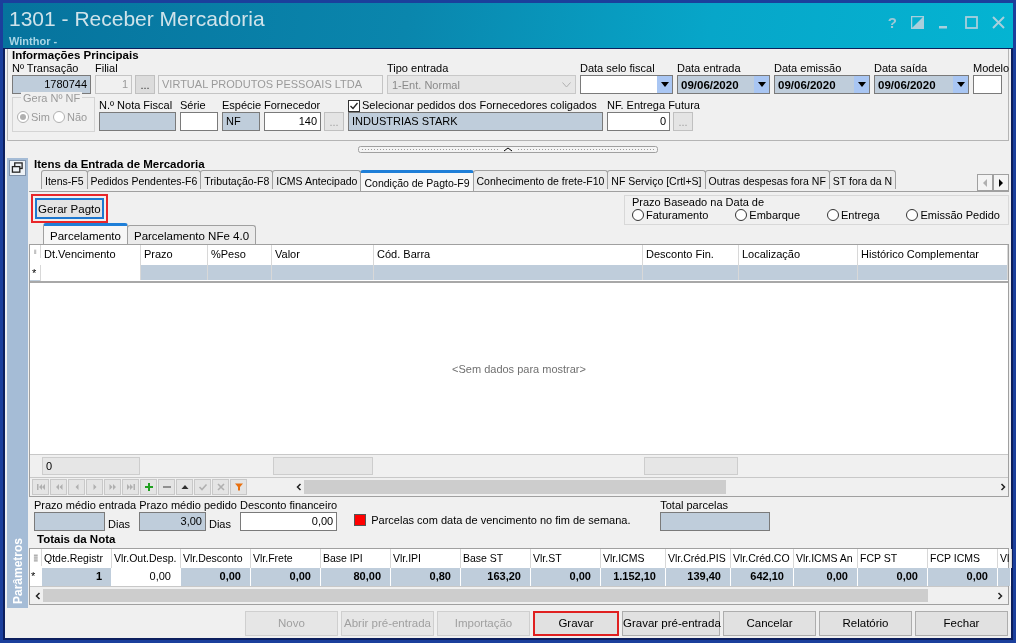 Image resolution: width=1016 pixels, height=643 pixels. What do you see at coordinates (112, 487) in the screenshot?
I see `double-right-icon` at bounding box center [112, 487].